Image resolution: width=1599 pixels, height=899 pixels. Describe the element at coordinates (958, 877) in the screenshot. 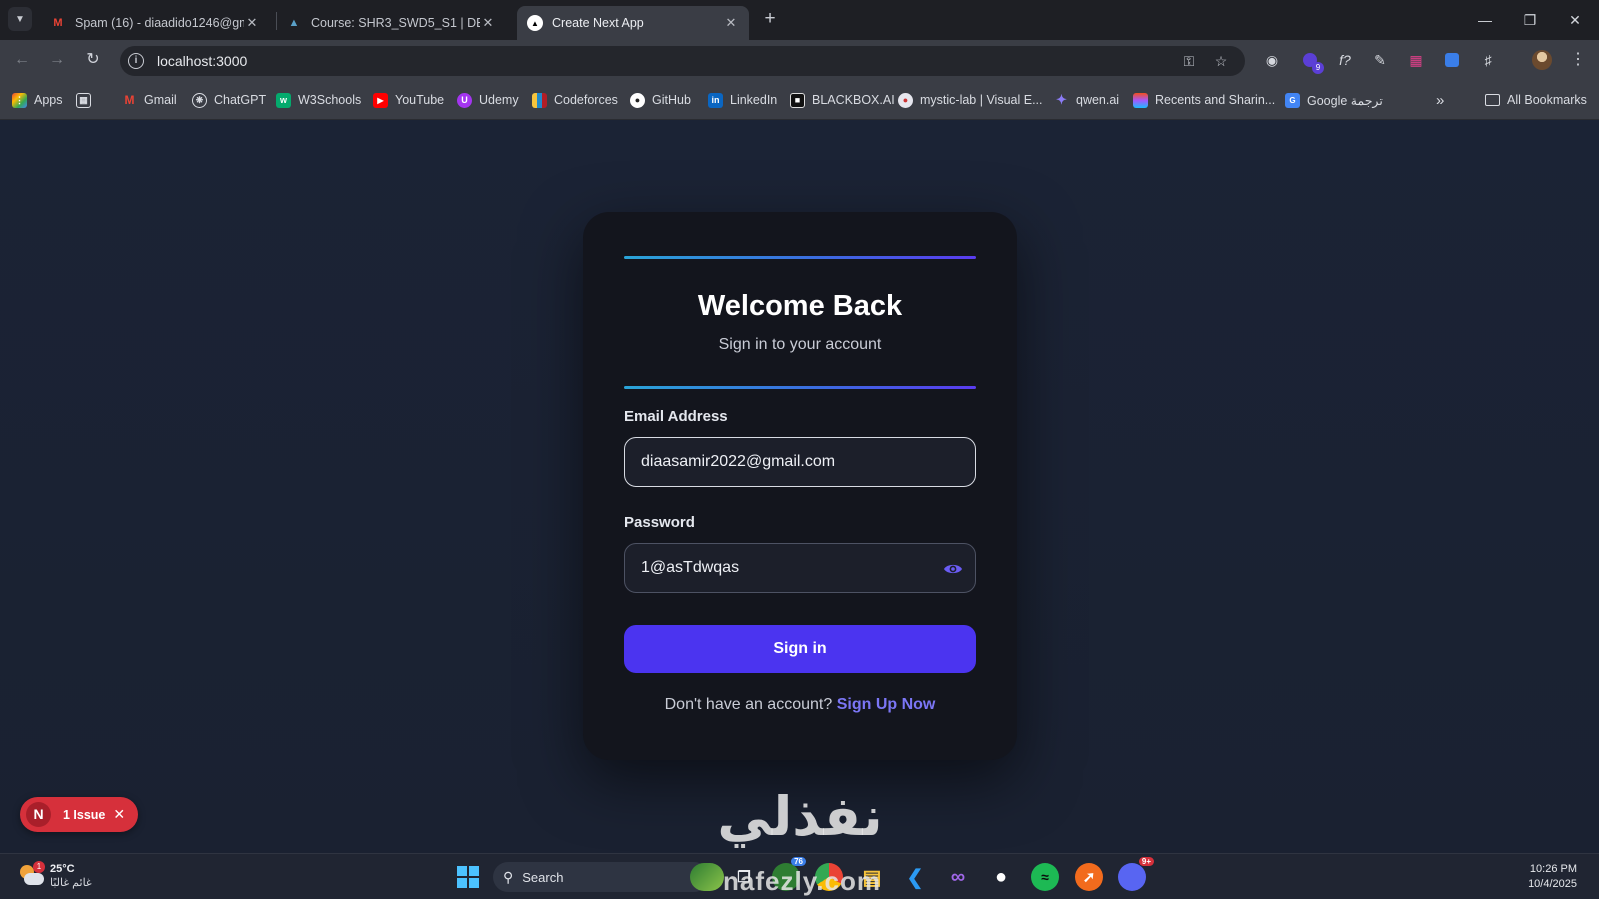

I see `visual-studio-icon: ∞` at that location.